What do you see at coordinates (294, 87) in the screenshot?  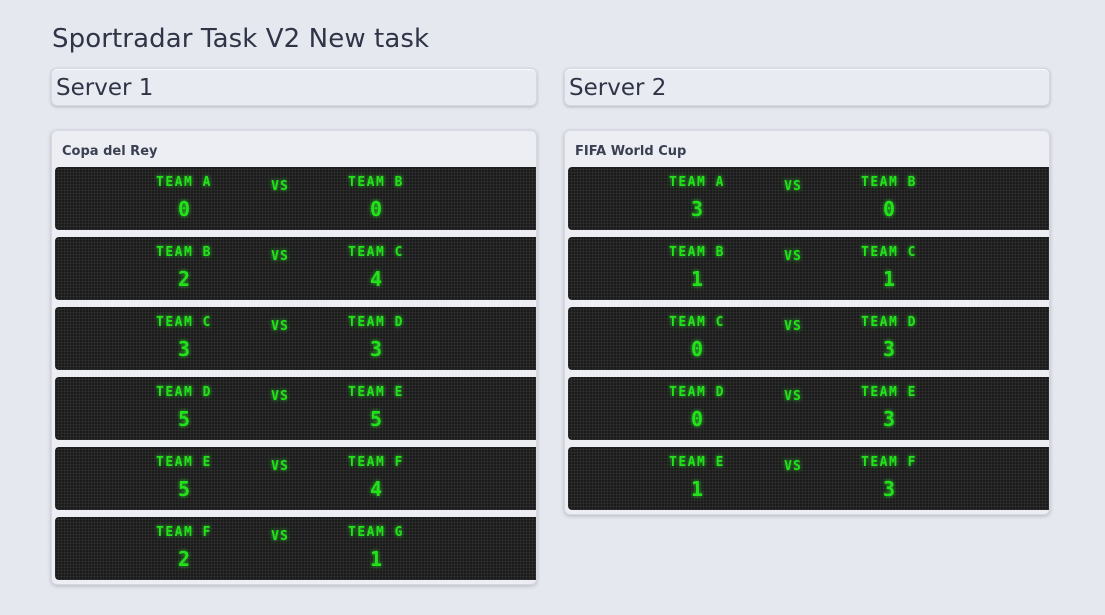 I see `server-header: Server 1` at bounding box center [294, 87].